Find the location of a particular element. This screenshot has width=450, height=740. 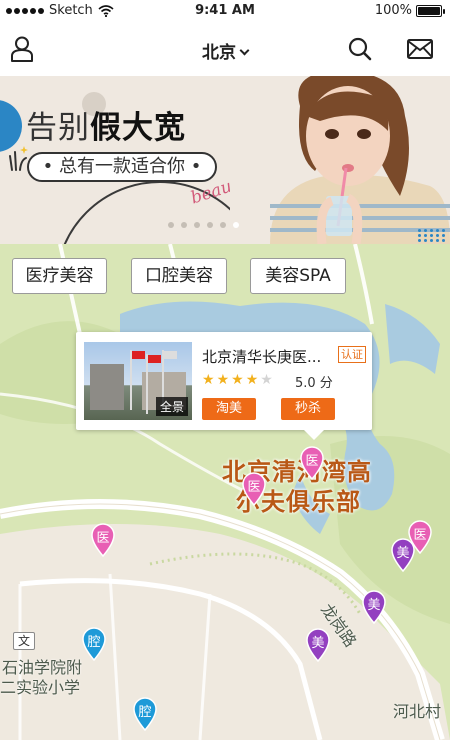

decor-dot-grid is located at coordinates (432, 235).